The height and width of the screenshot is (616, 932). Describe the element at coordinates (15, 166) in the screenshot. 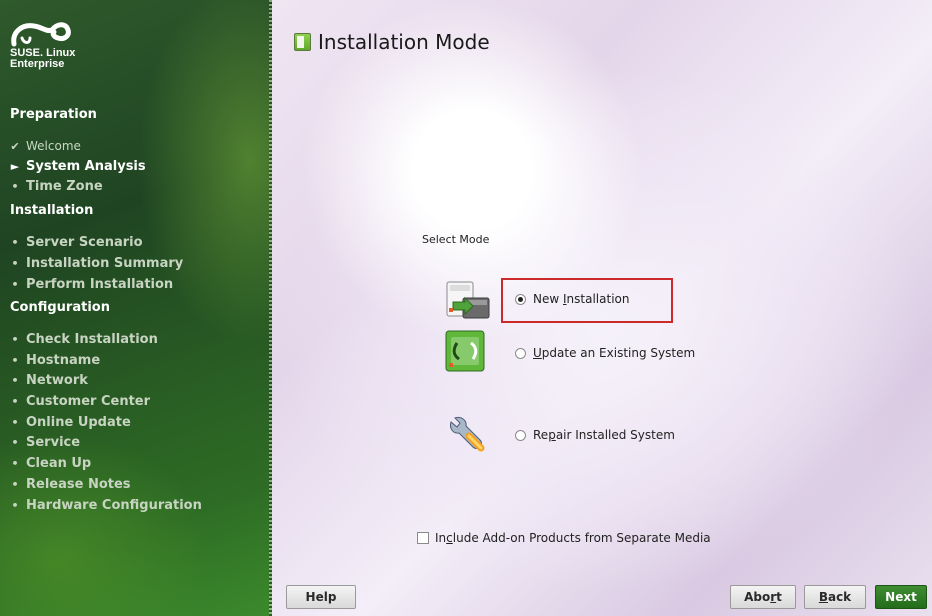

I see `current-arrow-icon: ►` at that location.